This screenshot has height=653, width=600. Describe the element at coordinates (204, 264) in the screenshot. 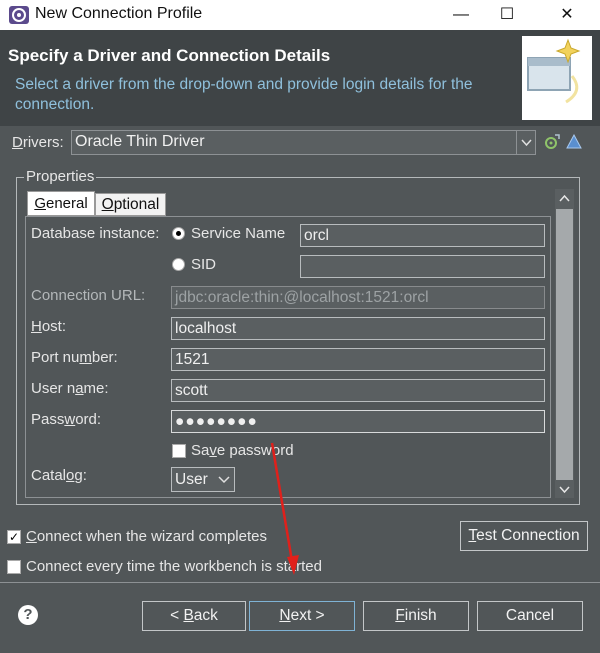

I see `sid-label: SID` at that location.